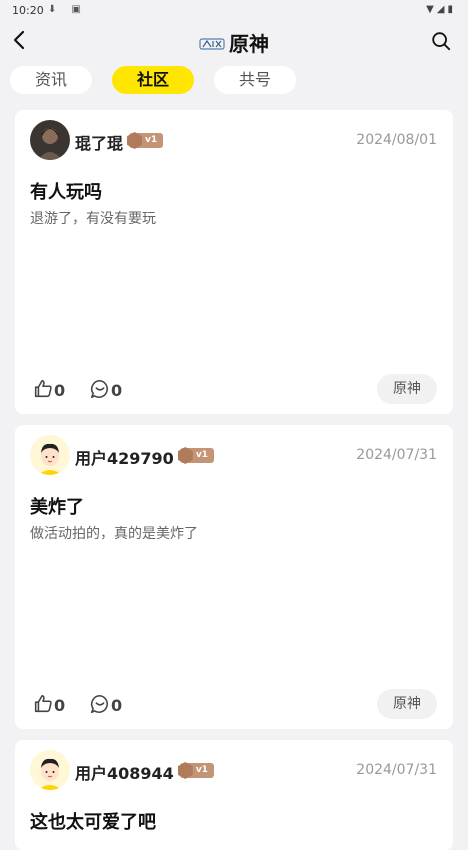 This screenshot has height=850, width=468. I want to click on notification-icons: ⬇ ▣, so click(68, 9).